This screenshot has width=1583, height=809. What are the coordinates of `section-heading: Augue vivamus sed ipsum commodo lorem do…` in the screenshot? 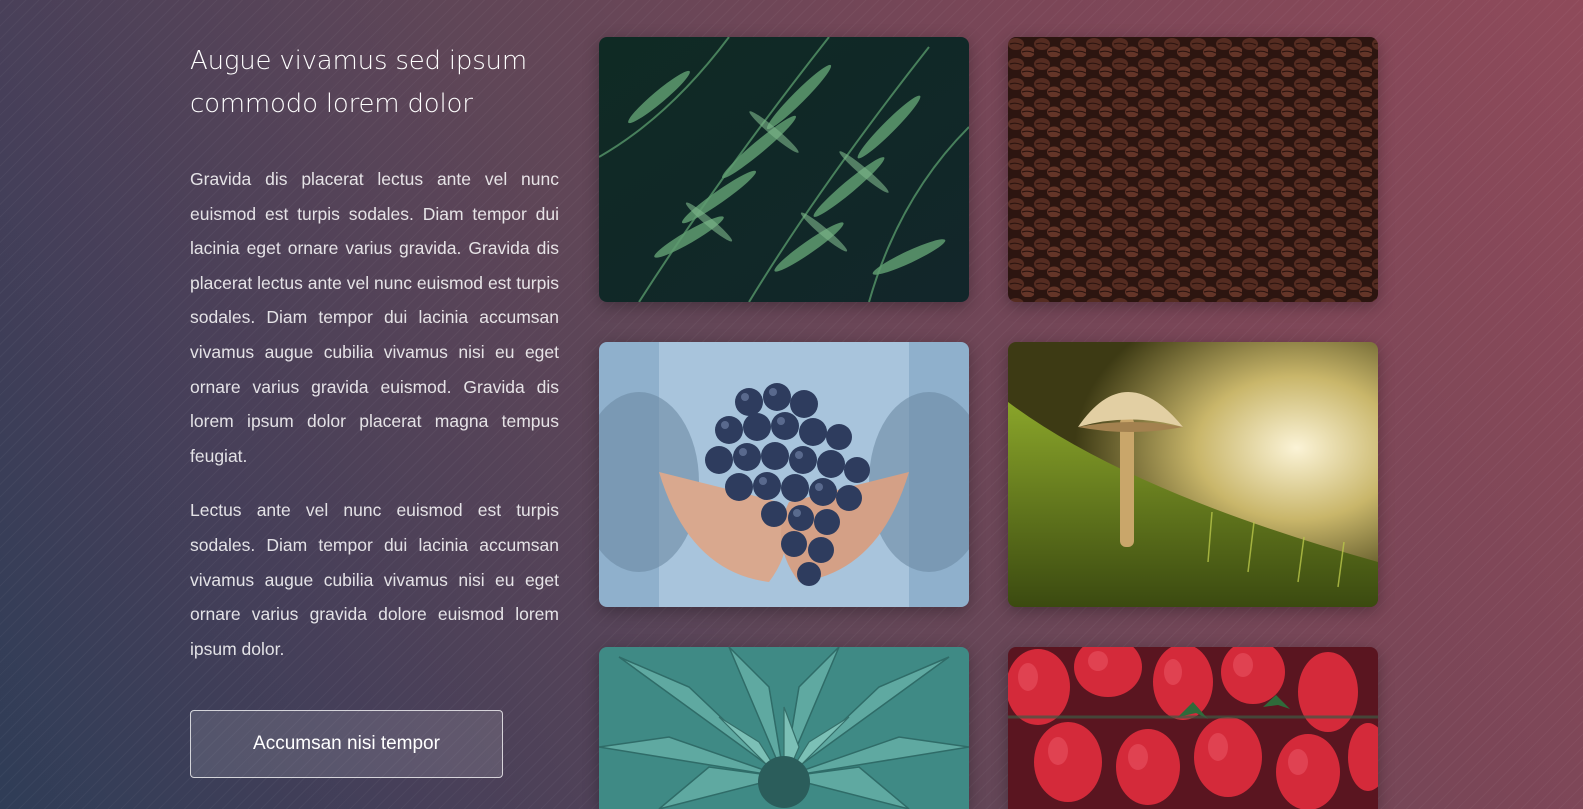 It's located at (358, 82).